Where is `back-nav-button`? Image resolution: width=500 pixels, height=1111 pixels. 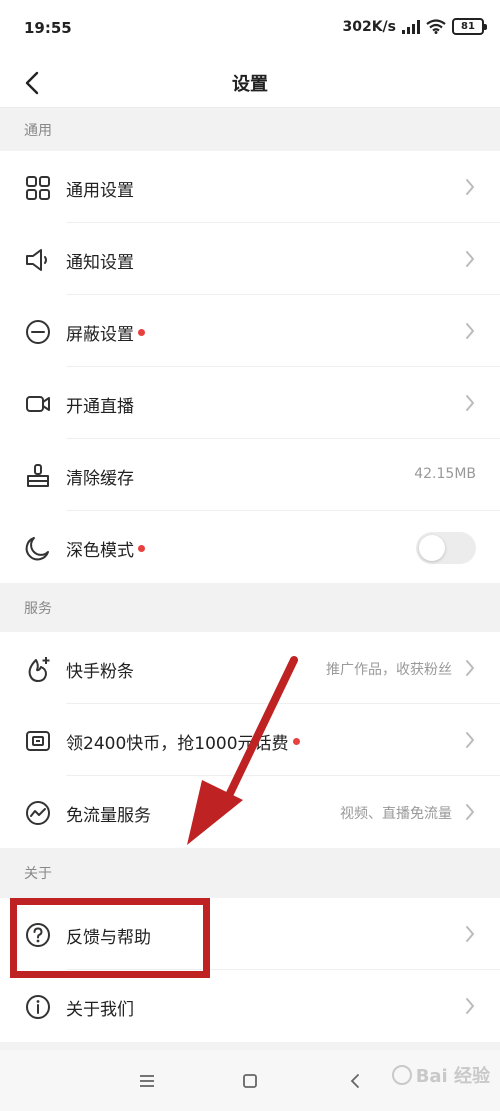 back-nav-button is located at coordinates (355, 1081).